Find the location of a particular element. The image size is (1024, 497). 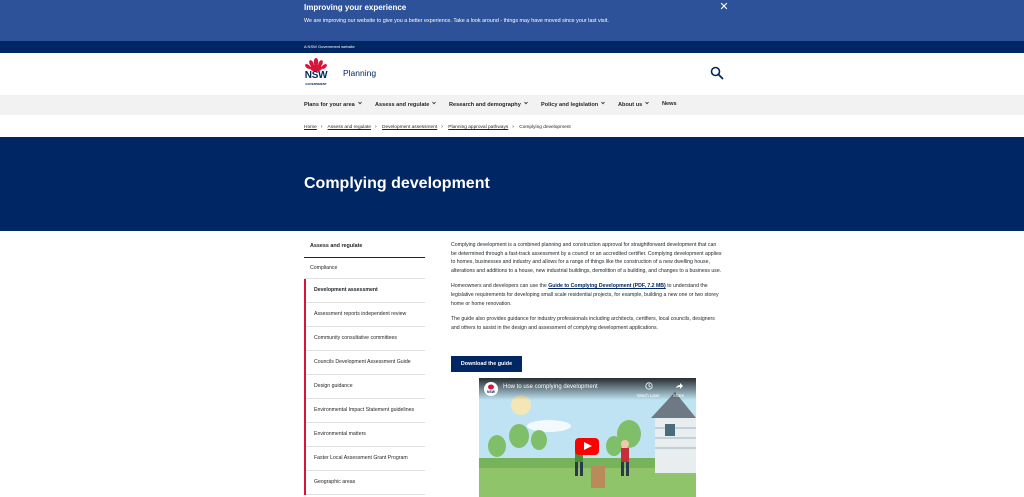

side-nav-subitem: Faster Local Assessment Grant Program is located at coordinates (365, 459).